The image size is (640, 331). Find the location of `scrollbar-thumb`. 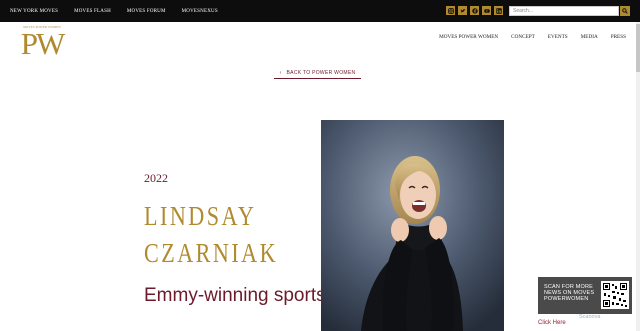

scrollbar-thumb is located at coordinates (638, 48).